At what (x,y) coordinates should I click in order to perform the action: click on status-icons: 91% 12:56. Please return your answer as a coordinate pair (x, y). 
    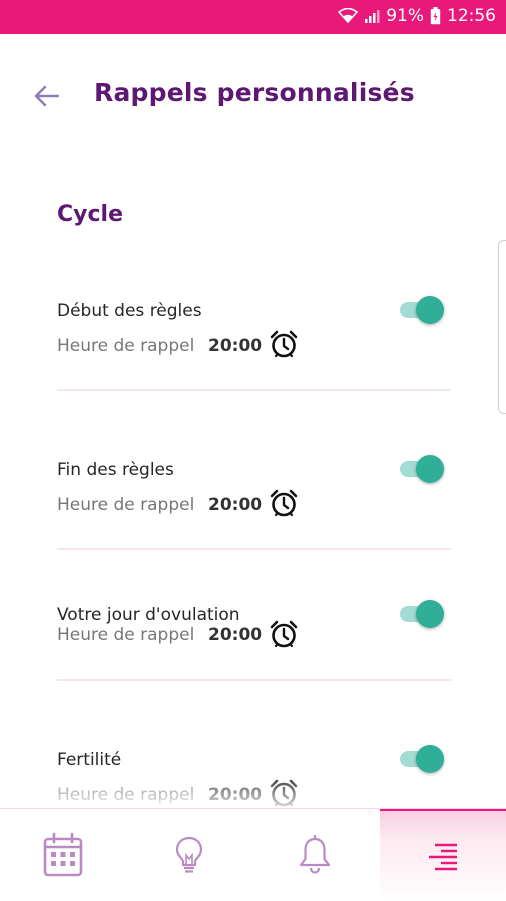
    Looking at the image, I should click on (417, 16).